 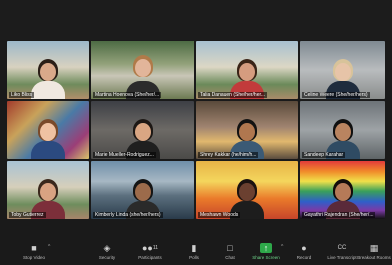 I want to click on polls-button: ▮ Polls, so click(x=194, y=253).